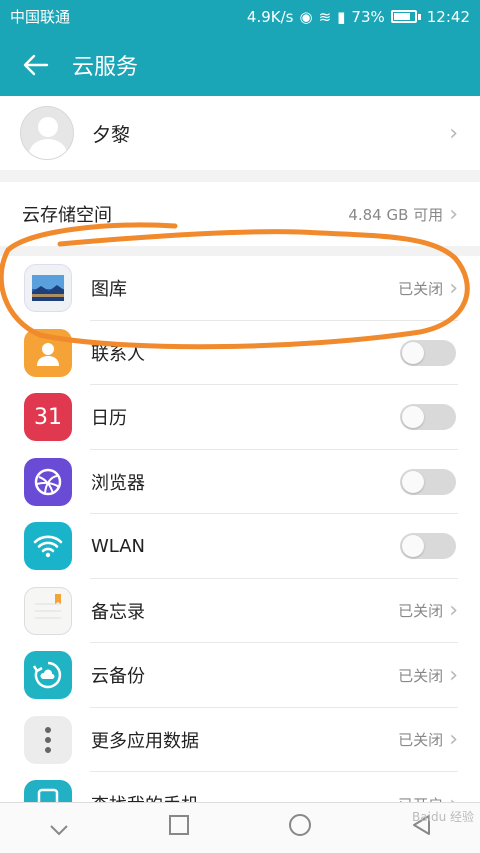 This screenshot has width=480, height=853. I want to click on item-label: 云备份, so click(118, 677).